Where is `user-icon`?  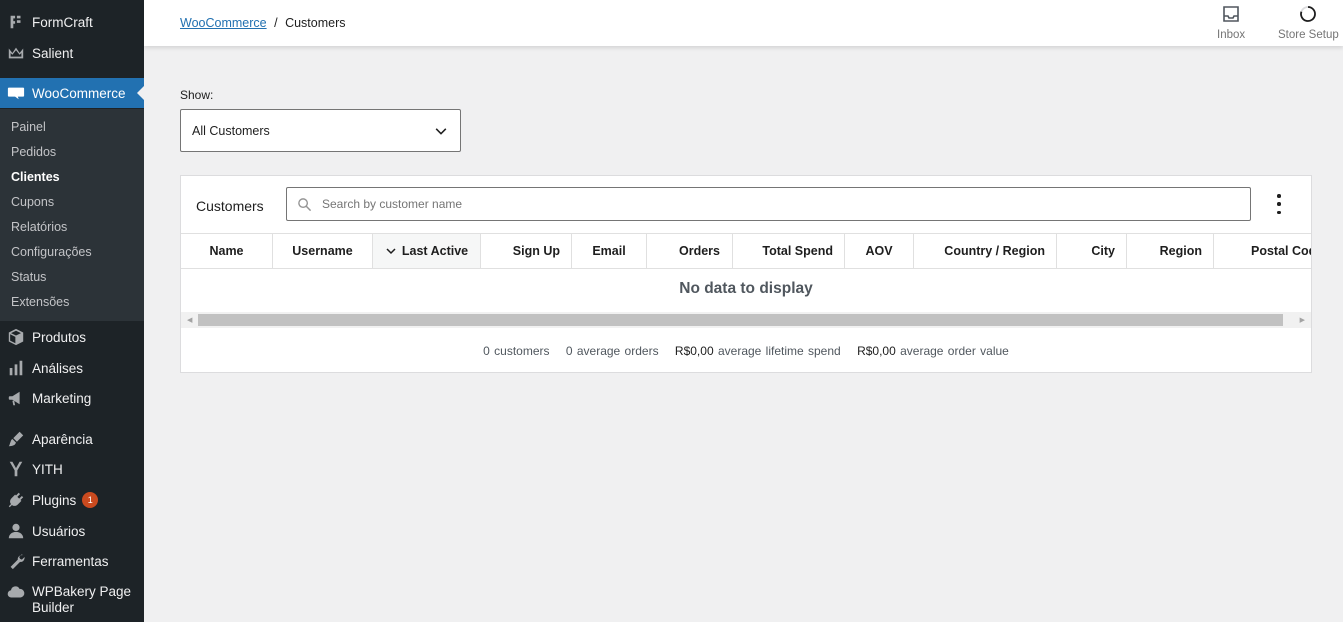 user-icon is located at coordinates (16, 531).